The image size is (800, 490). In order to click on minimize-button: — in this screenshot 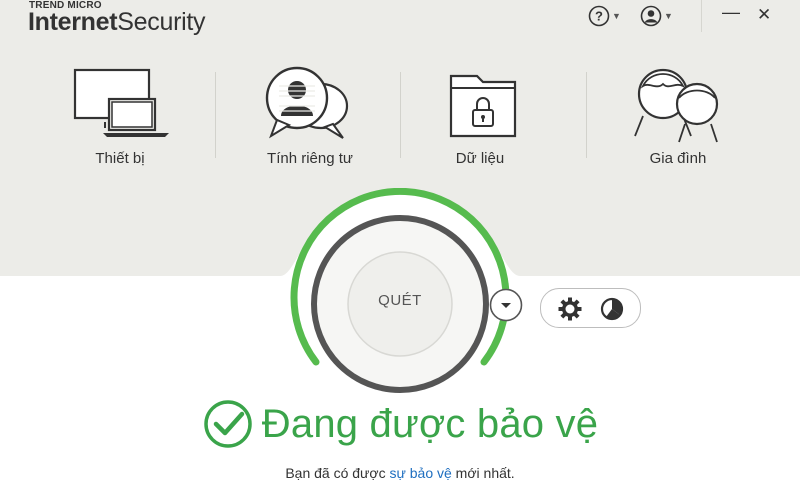, I will do `click(731, 12)`.